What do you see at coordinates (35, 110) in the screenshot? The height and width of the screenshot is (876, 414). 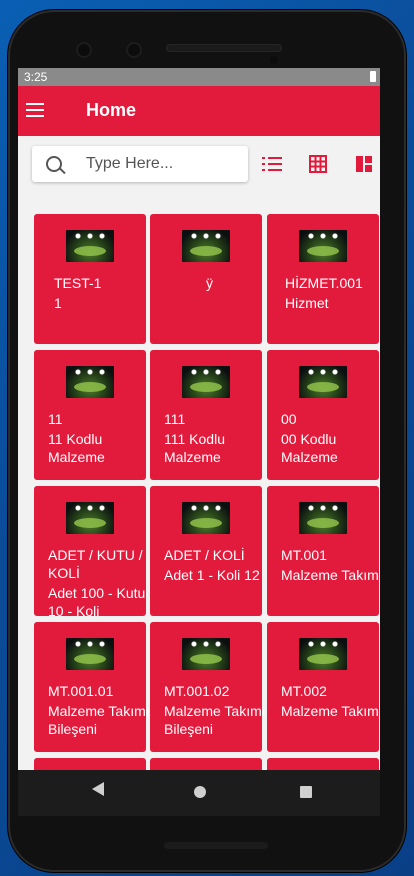 I see `menu-icon` at bounding box center [35, 110].